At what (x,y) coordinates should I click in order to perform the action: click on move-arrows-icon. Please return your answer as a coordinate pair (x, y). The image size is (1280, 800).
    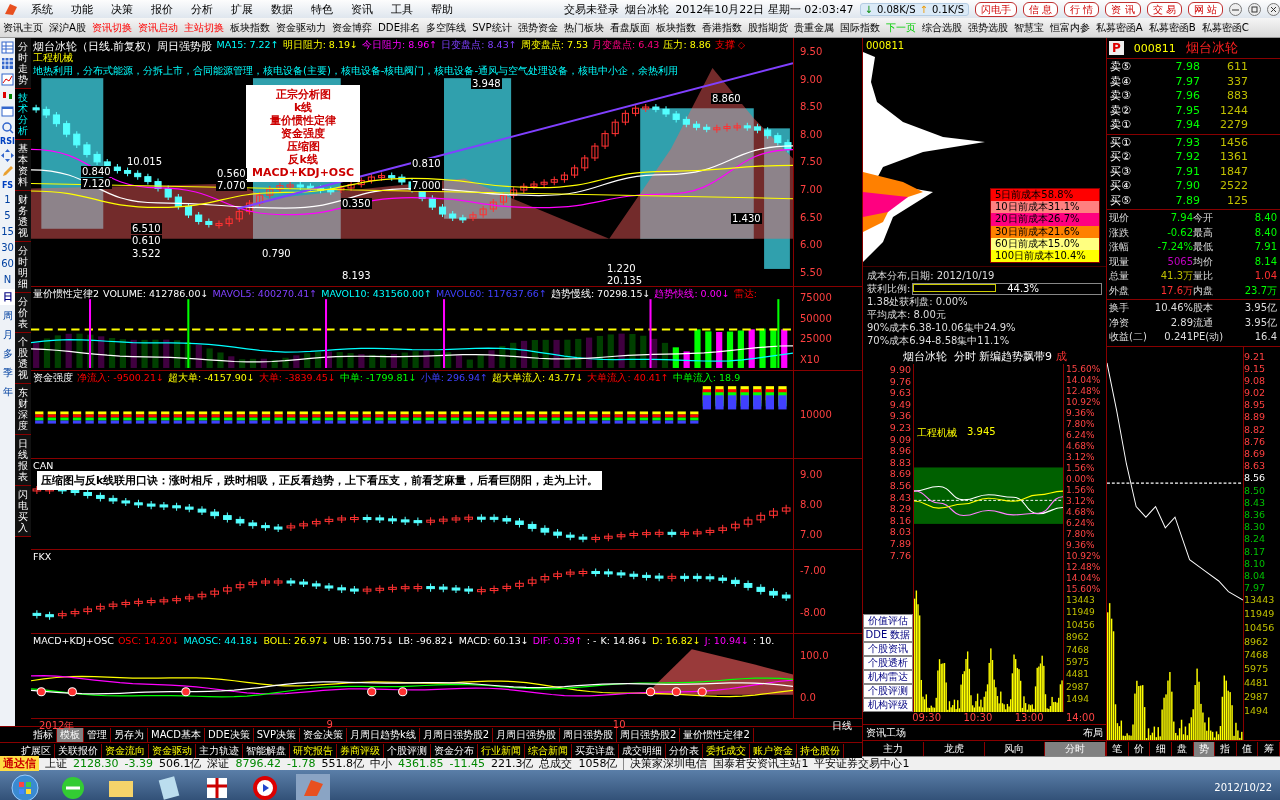
    Looking at the image, I should click on (7, 155).